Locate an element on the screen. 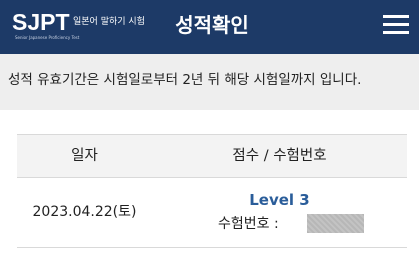 This screenshot has width=419, height=257. logo-subtitle: 일본어 말하기 시험 is located at coordinates (109, 22).